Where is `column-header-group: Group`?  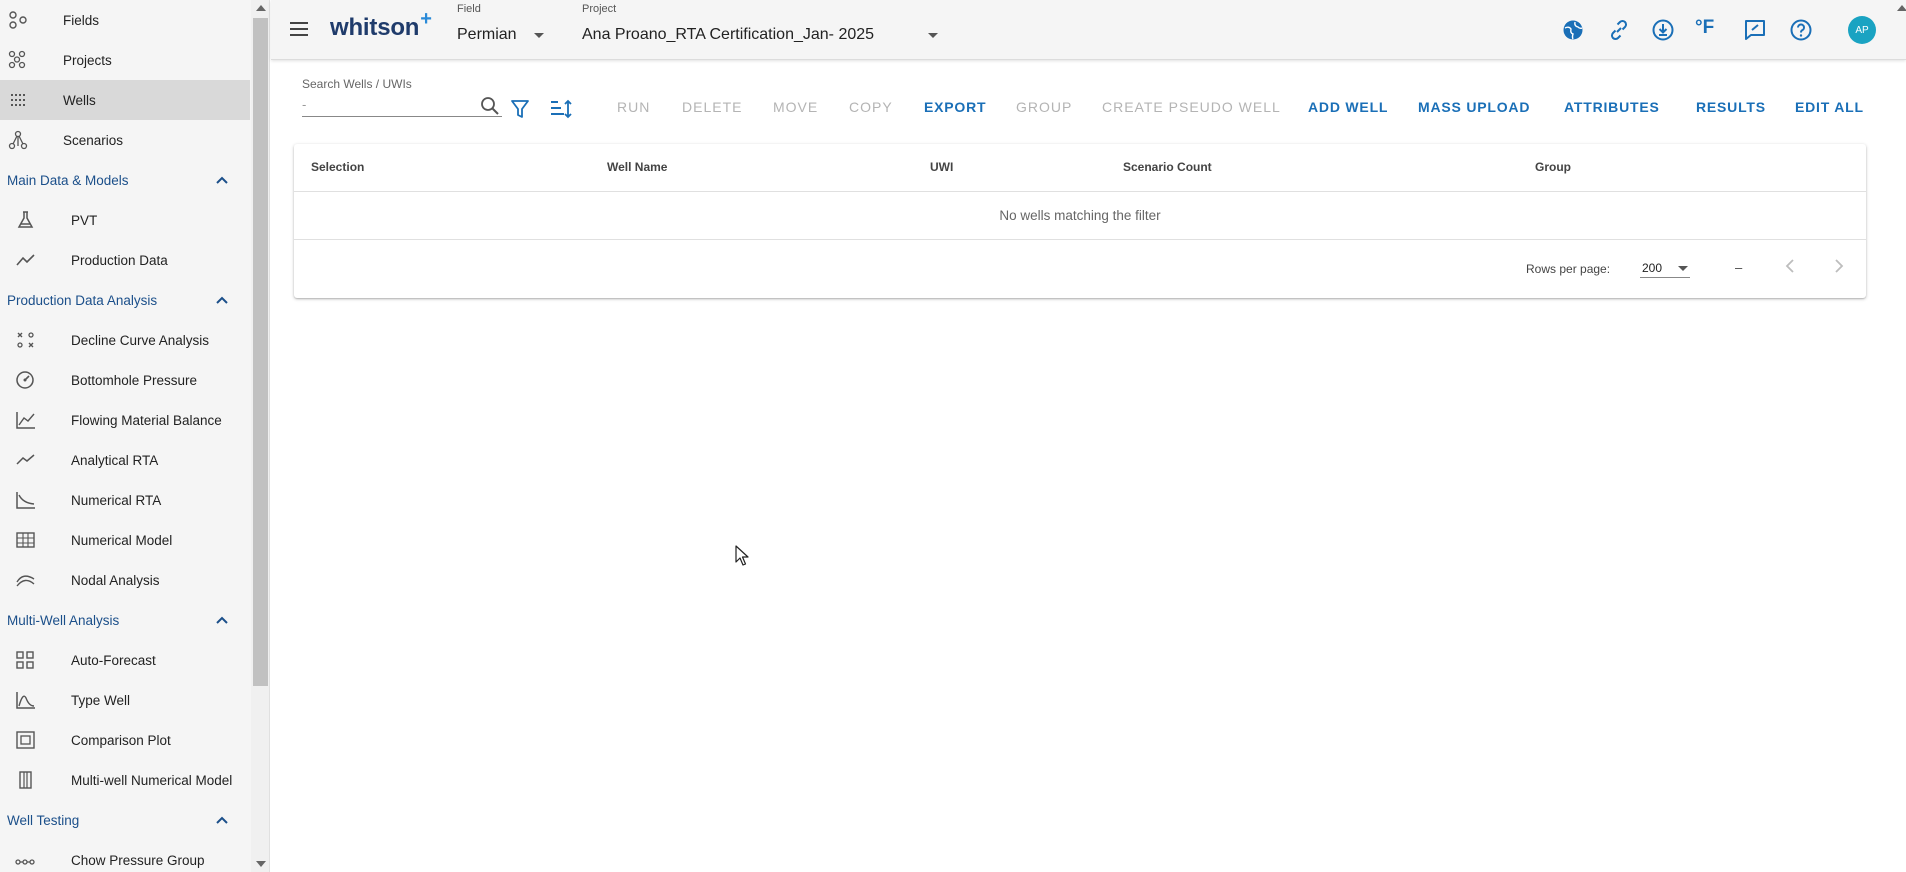 column-header-group: Group is located at coordinates (1553, 167).